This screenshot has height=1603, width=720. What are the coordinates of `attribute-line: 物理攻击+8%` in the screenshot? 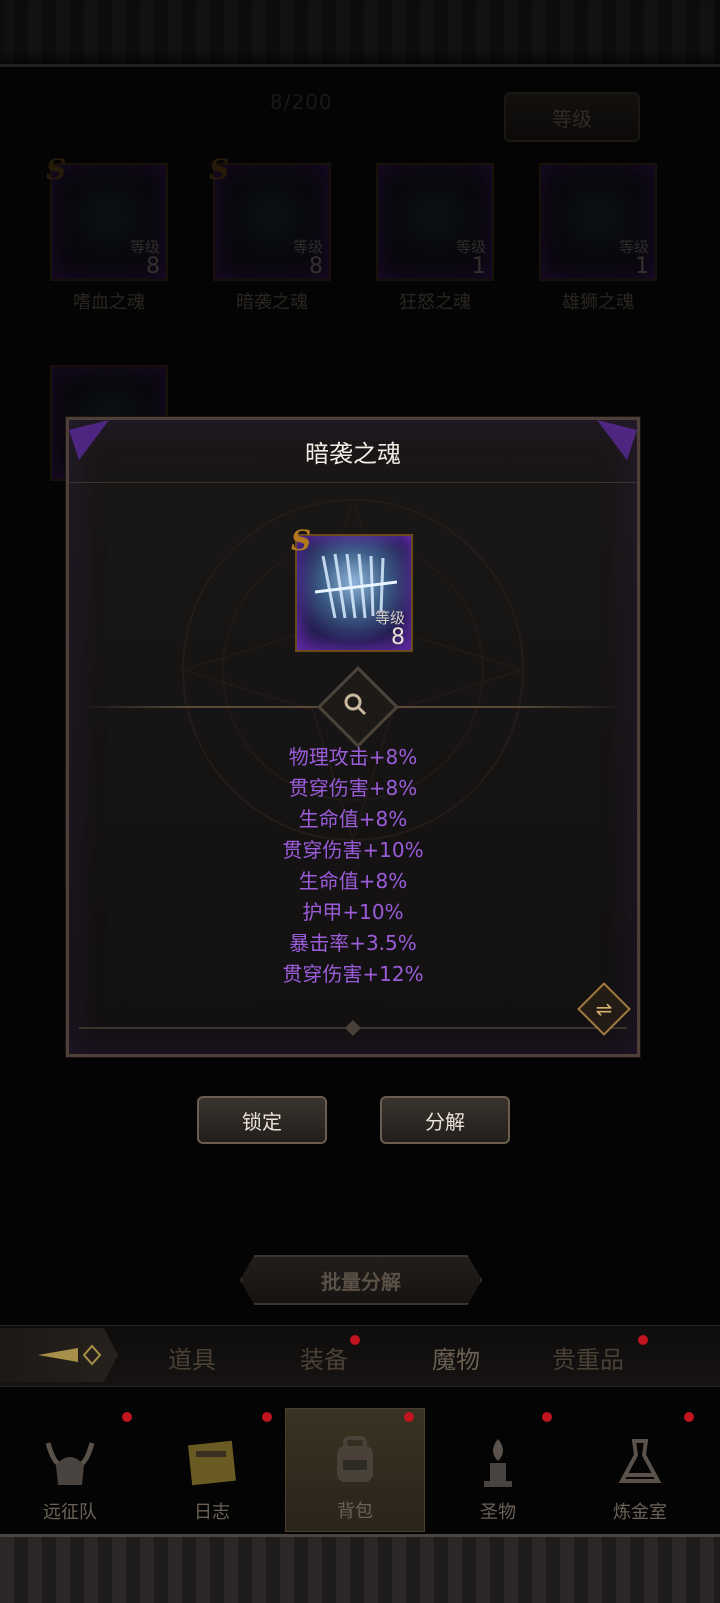 It's located at (353, 757).